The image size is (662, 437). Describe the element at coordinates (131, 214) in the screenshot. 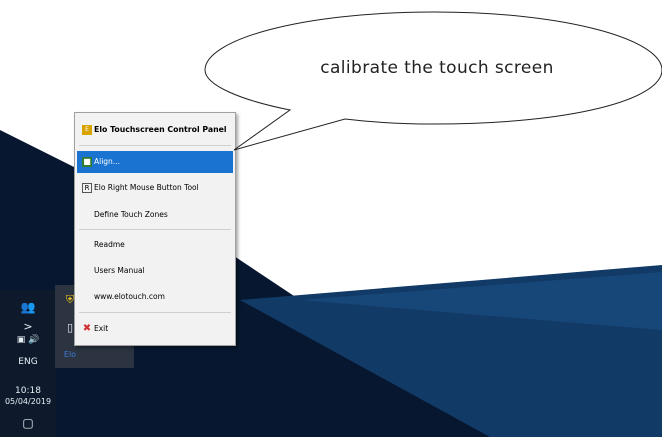

I see `menu-item-label: Define Touch Zones` at that location.